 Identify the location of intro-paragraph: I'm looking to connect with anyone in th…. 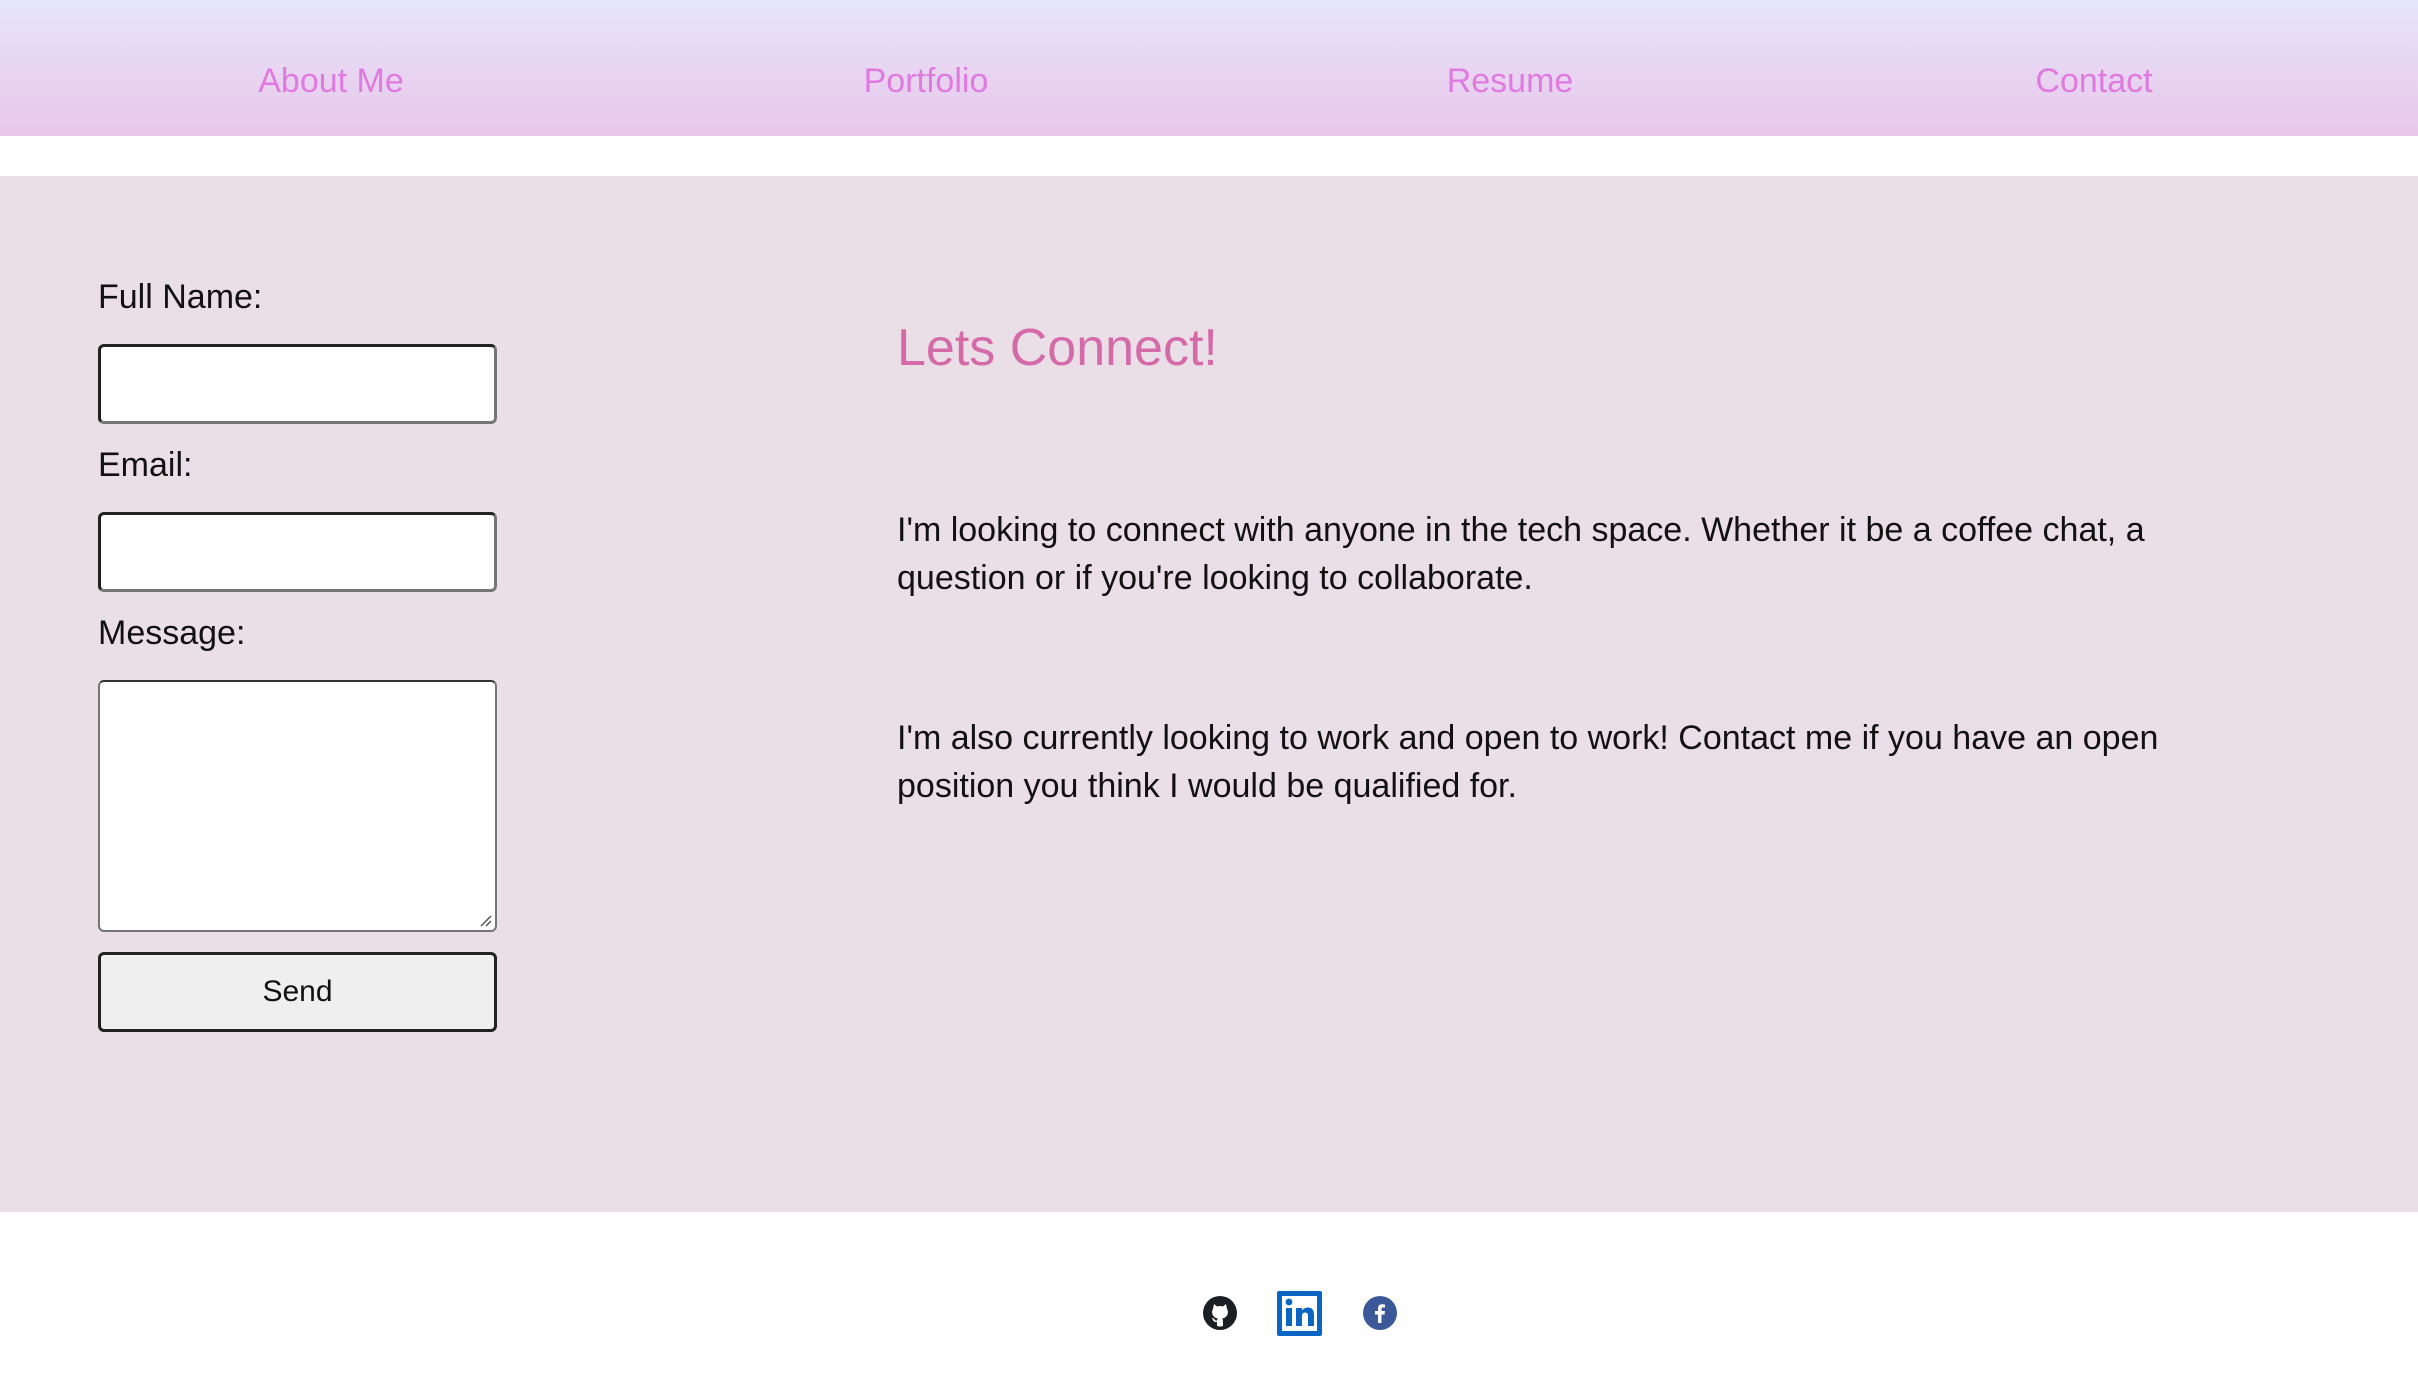
(1521, 554).